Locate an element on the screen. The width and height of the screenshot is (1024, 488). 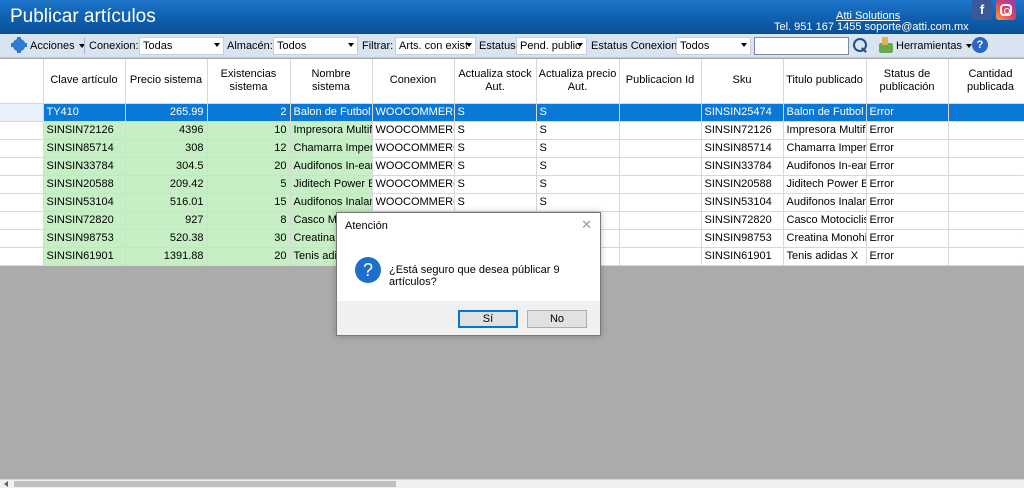
yes-button: Sí is located at coordinates (488, 319).